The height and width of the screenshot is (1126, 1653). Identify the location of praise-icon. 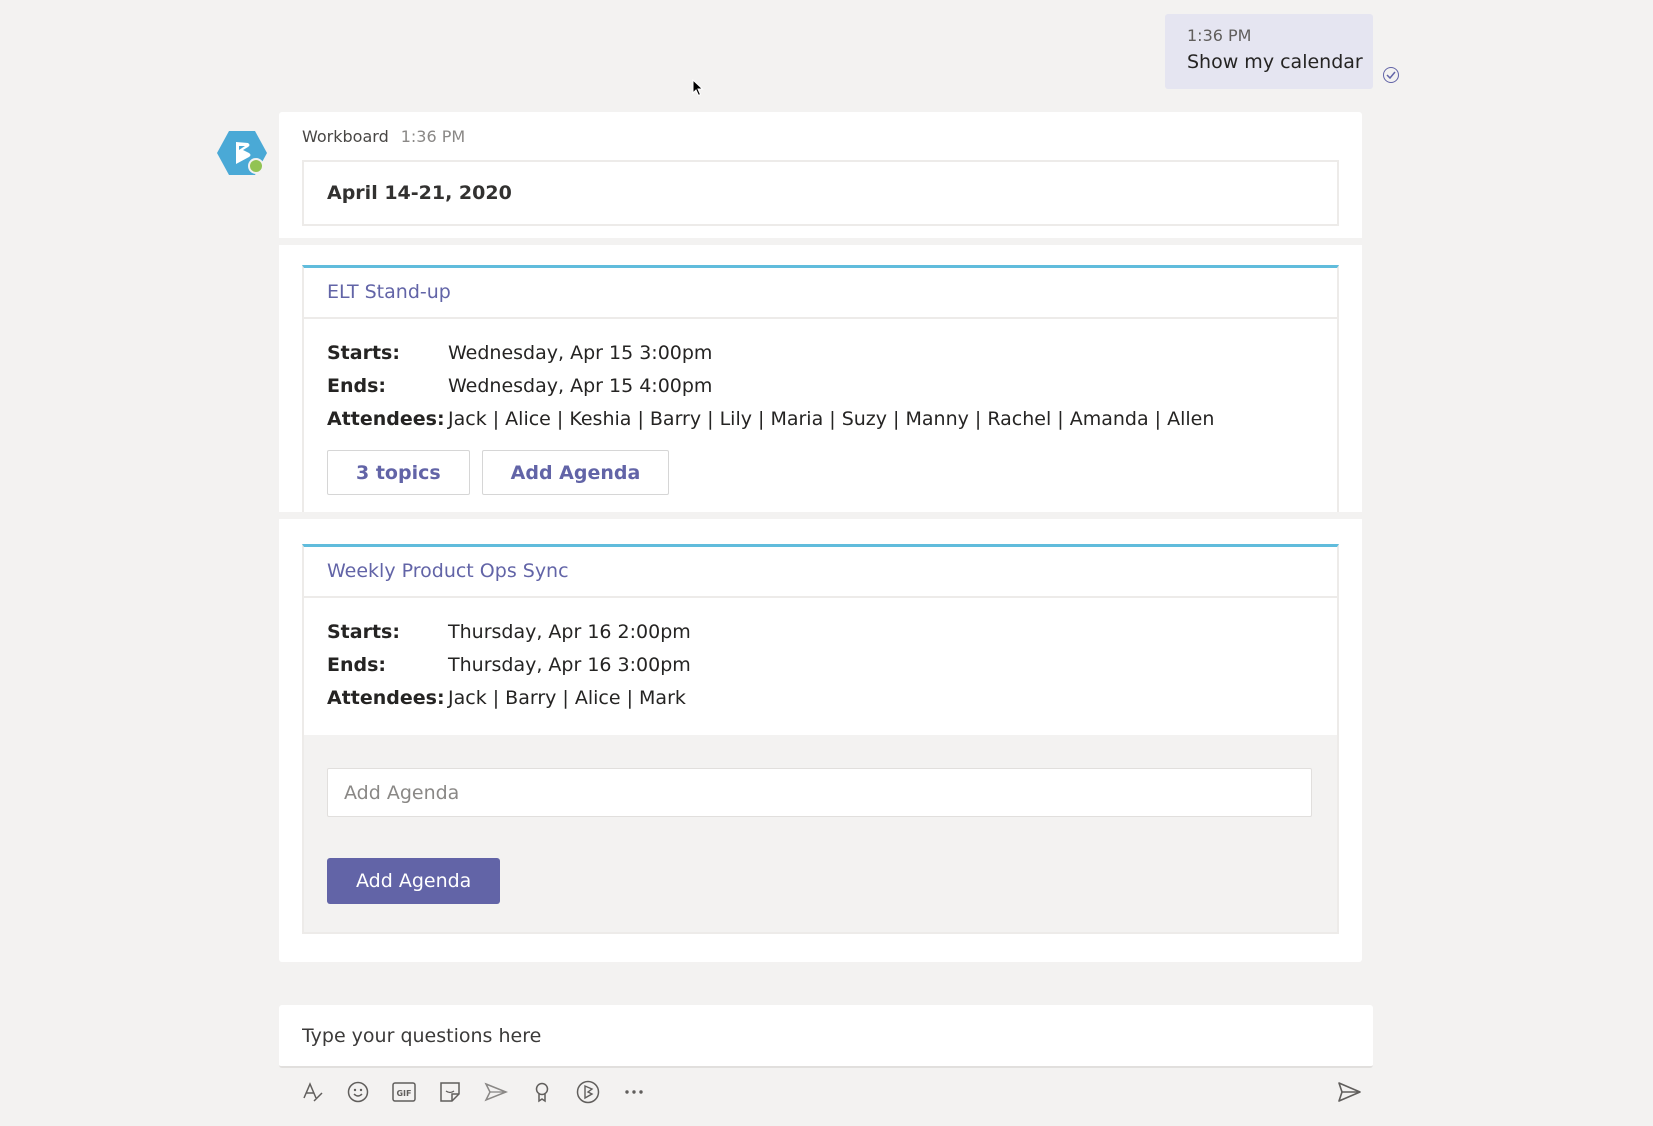
(542, 1092).